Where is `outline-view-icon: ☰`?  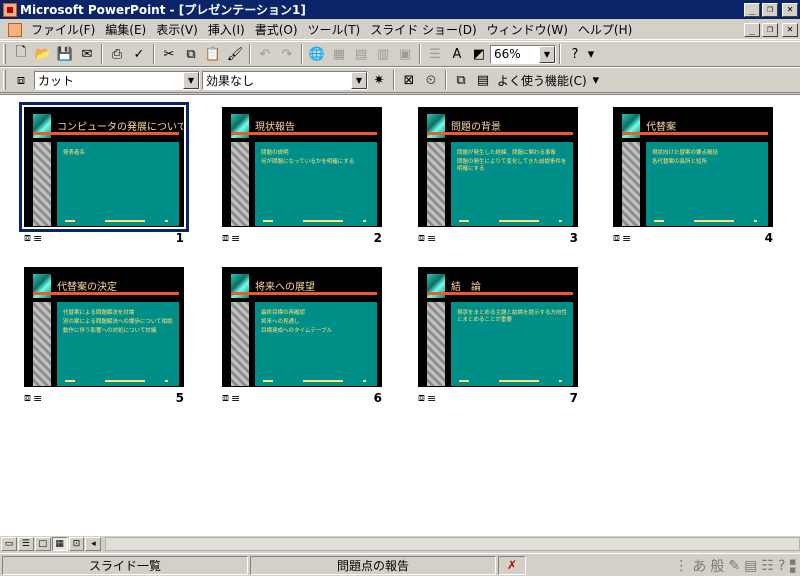 outline-view-icon: ☰ is located at coordinates (25, 544).